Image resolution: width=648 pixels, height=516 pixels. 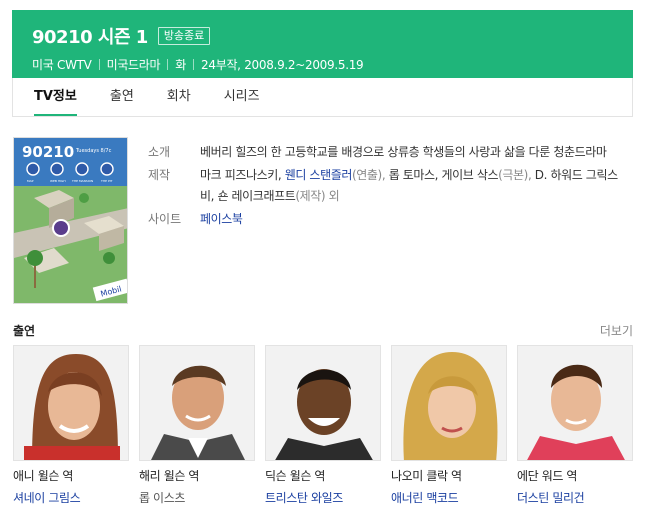 What do you see at coordinates (443, 175) in the screenshot?
I see `production-name: 롭 토마스, 게이브 삭스` at bounding box center [443, 175].